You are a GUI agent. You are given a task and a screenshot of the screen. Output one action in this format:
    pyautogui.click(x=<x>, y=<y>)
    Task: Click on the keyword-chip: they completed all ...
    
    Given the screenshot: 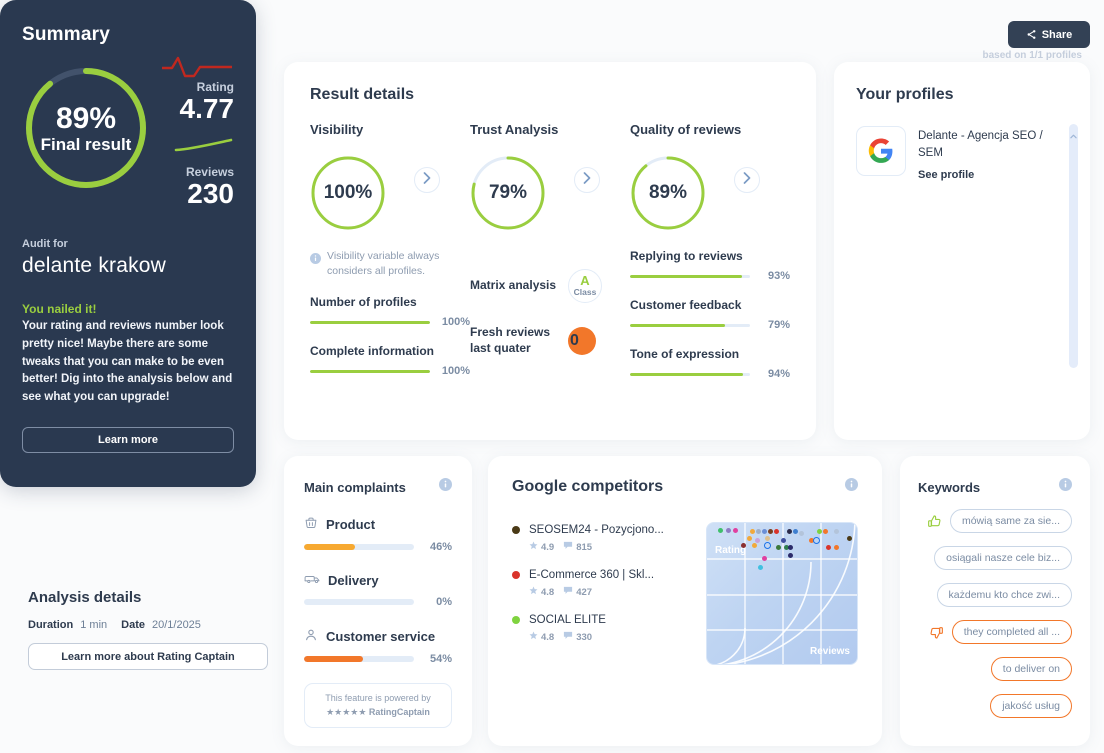 What is the action you would take?
    pyautogui.click(x=1011, y=632)
    